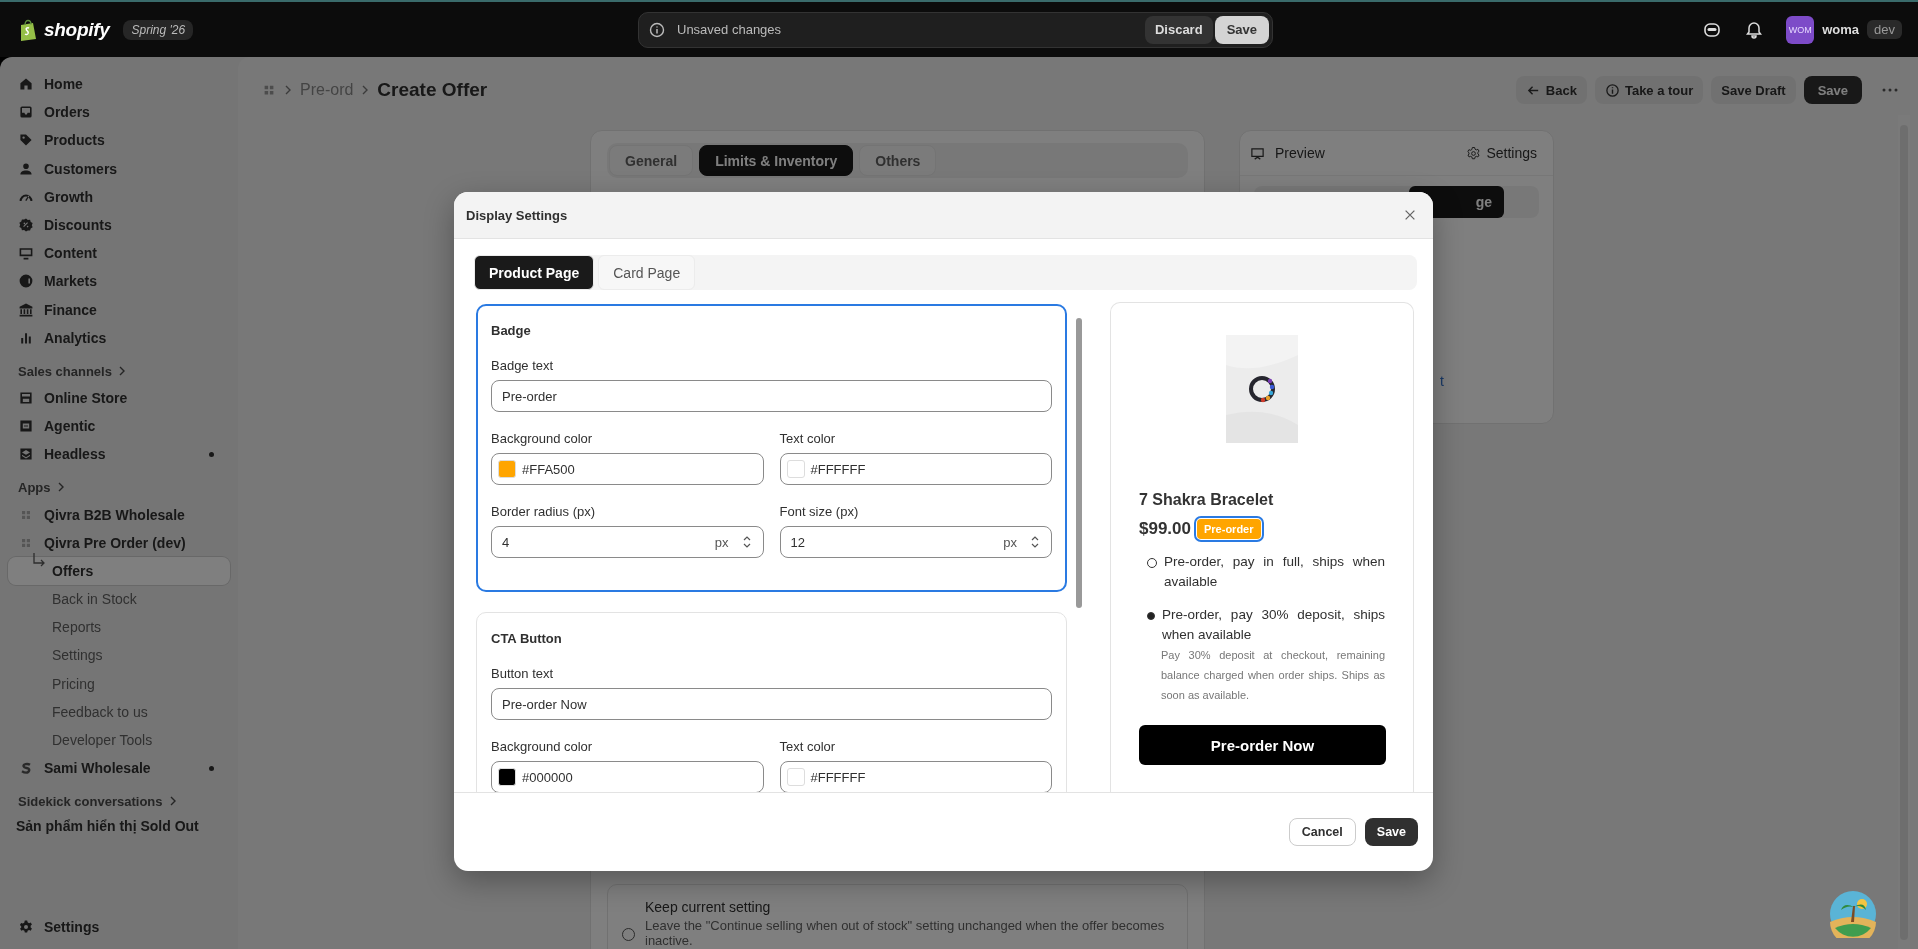  I want to click on text-field: Pre-order Now, so click(771, 704).